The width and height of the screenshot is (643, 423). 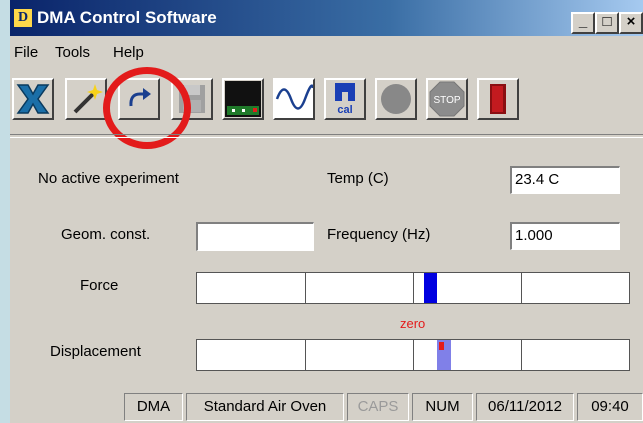 I want to click on temp-field: 23.4 C, so click(x=565, y=180).